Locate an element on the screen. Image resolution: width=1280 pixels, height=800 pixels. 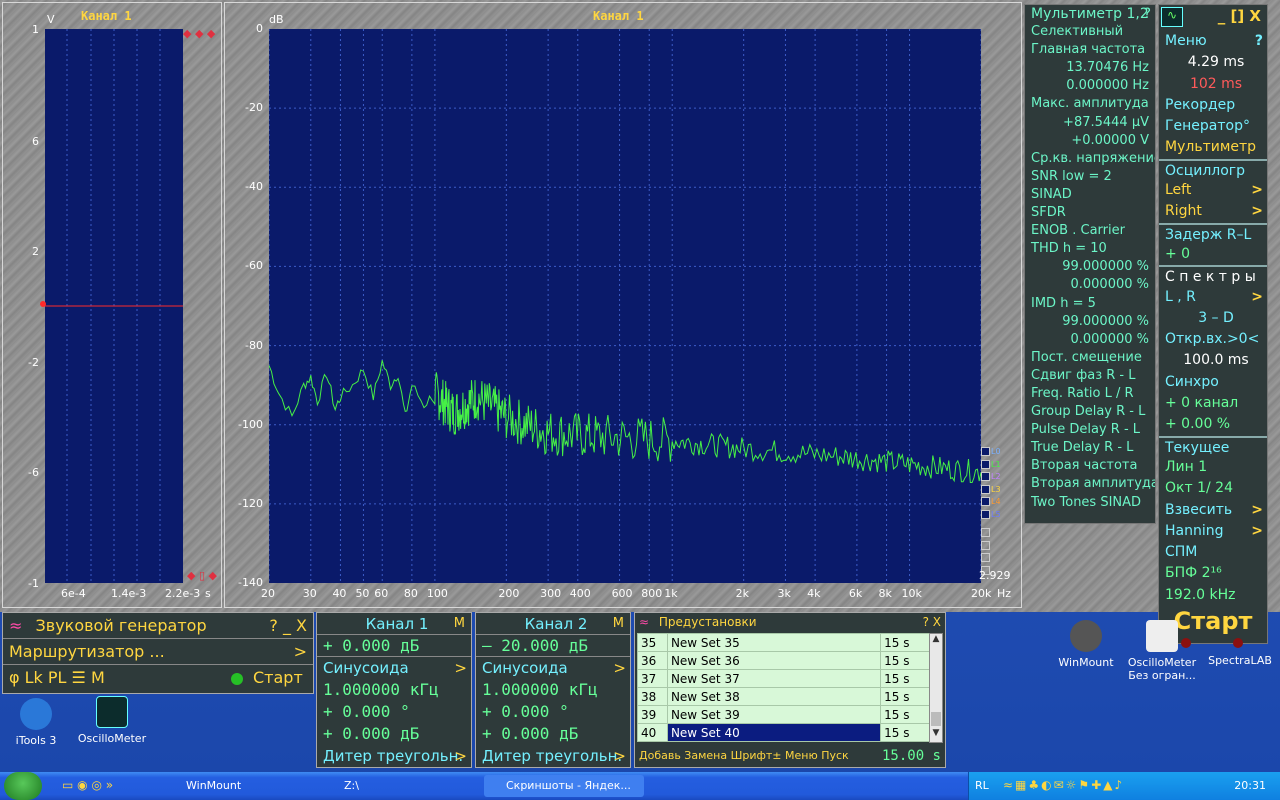
control-panel-item: Осциллогр is located at coordinates (1213, 169).